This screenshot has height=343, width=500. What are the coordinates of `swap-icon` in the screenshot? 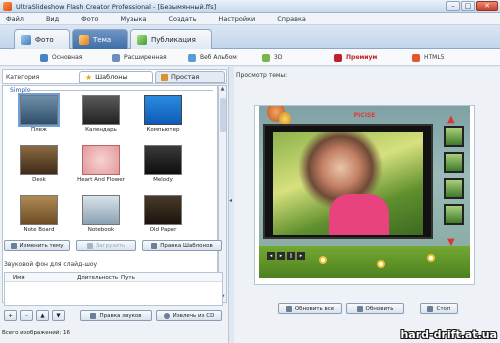 It's located at (13, 245).